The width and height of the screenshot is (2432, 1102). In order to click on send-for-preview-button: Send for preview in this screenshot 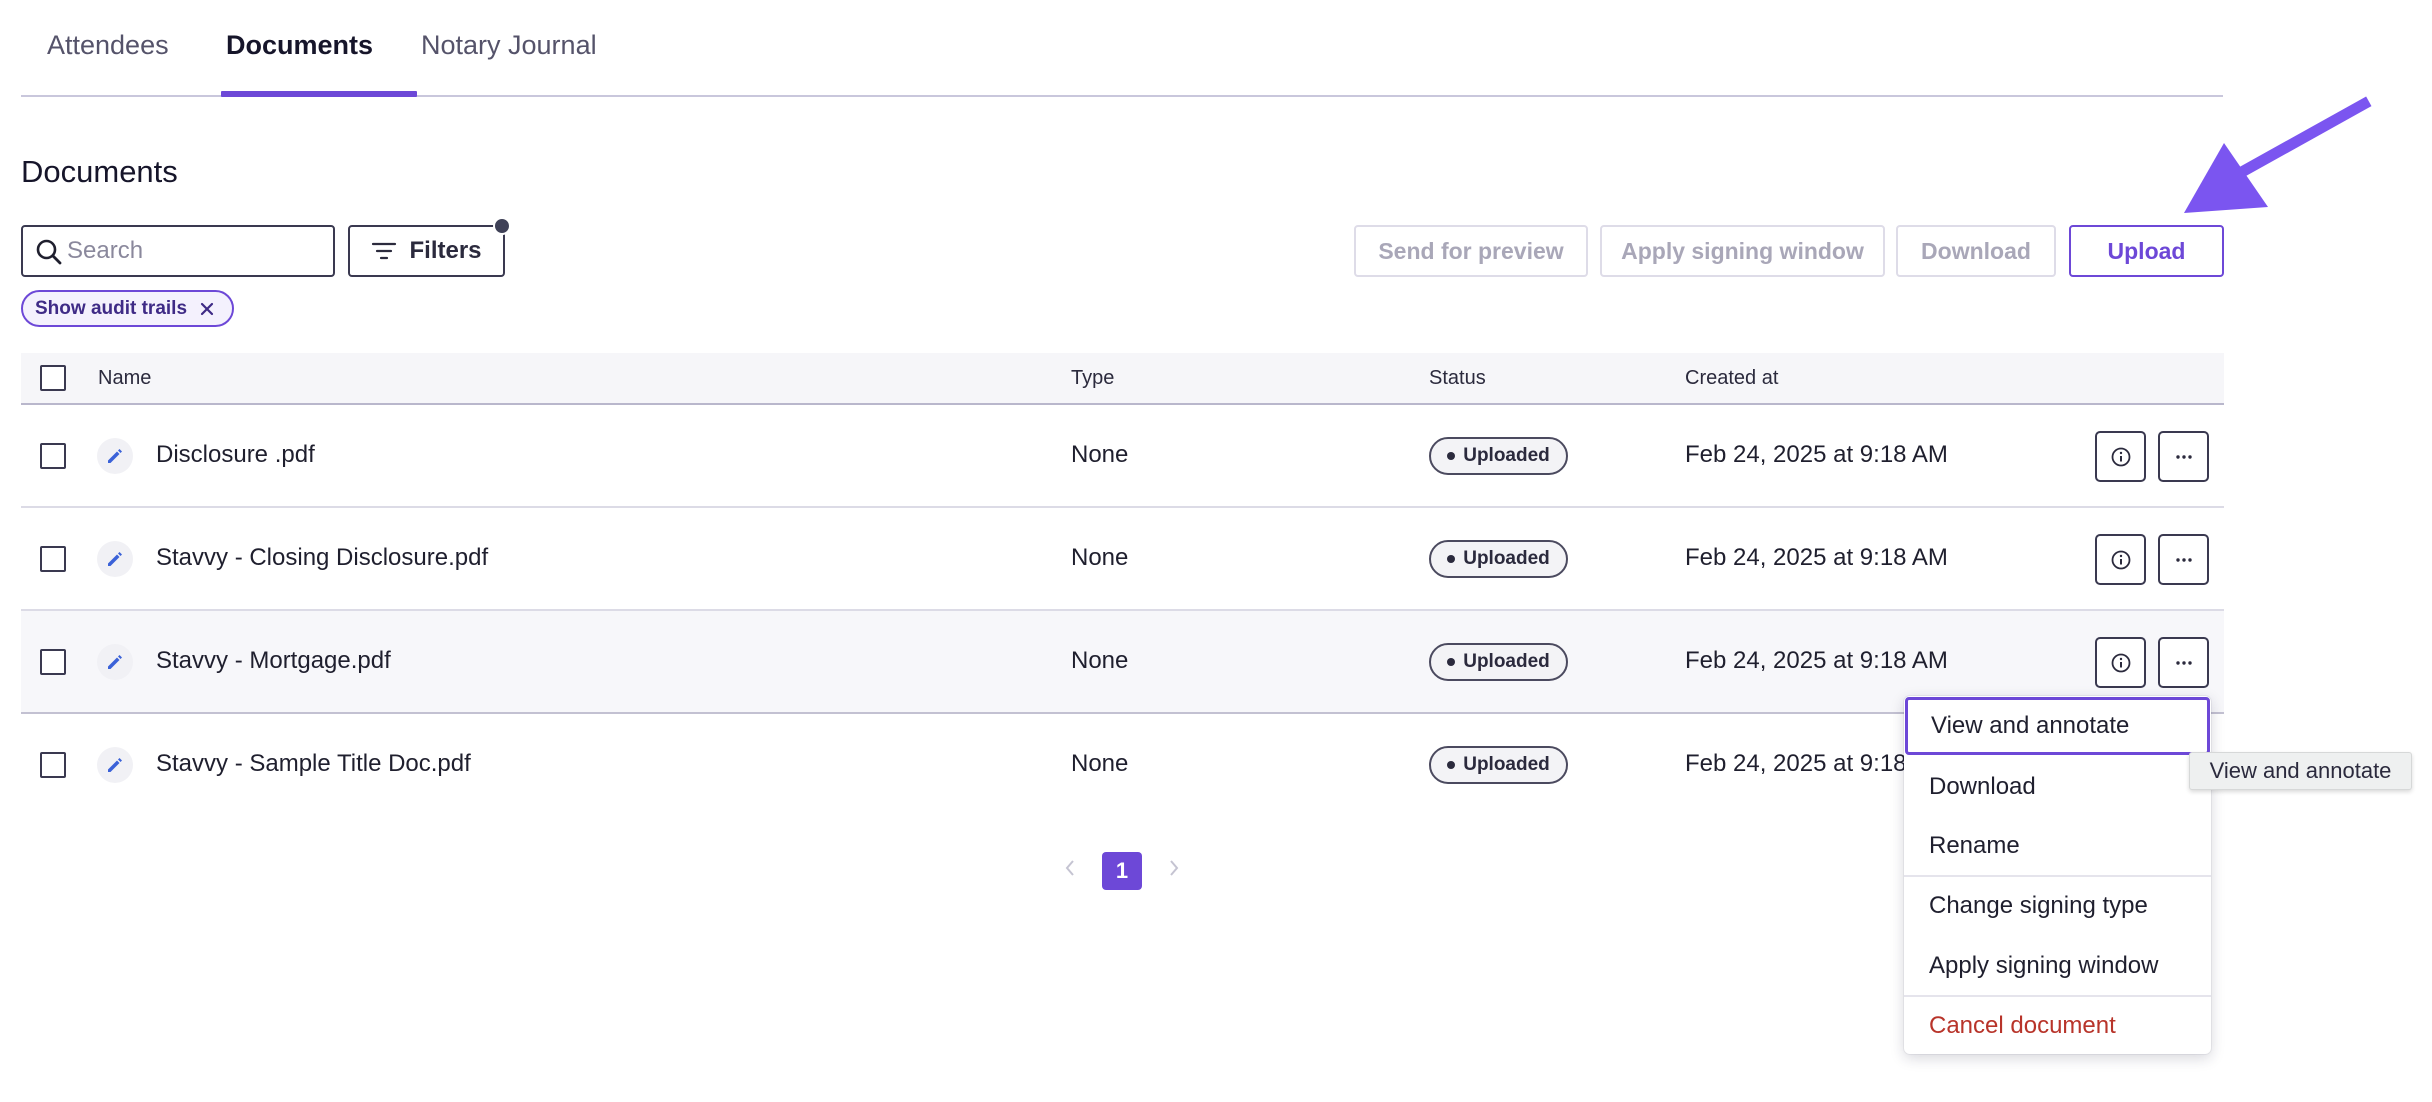, I will do `click(1471, 251)`.